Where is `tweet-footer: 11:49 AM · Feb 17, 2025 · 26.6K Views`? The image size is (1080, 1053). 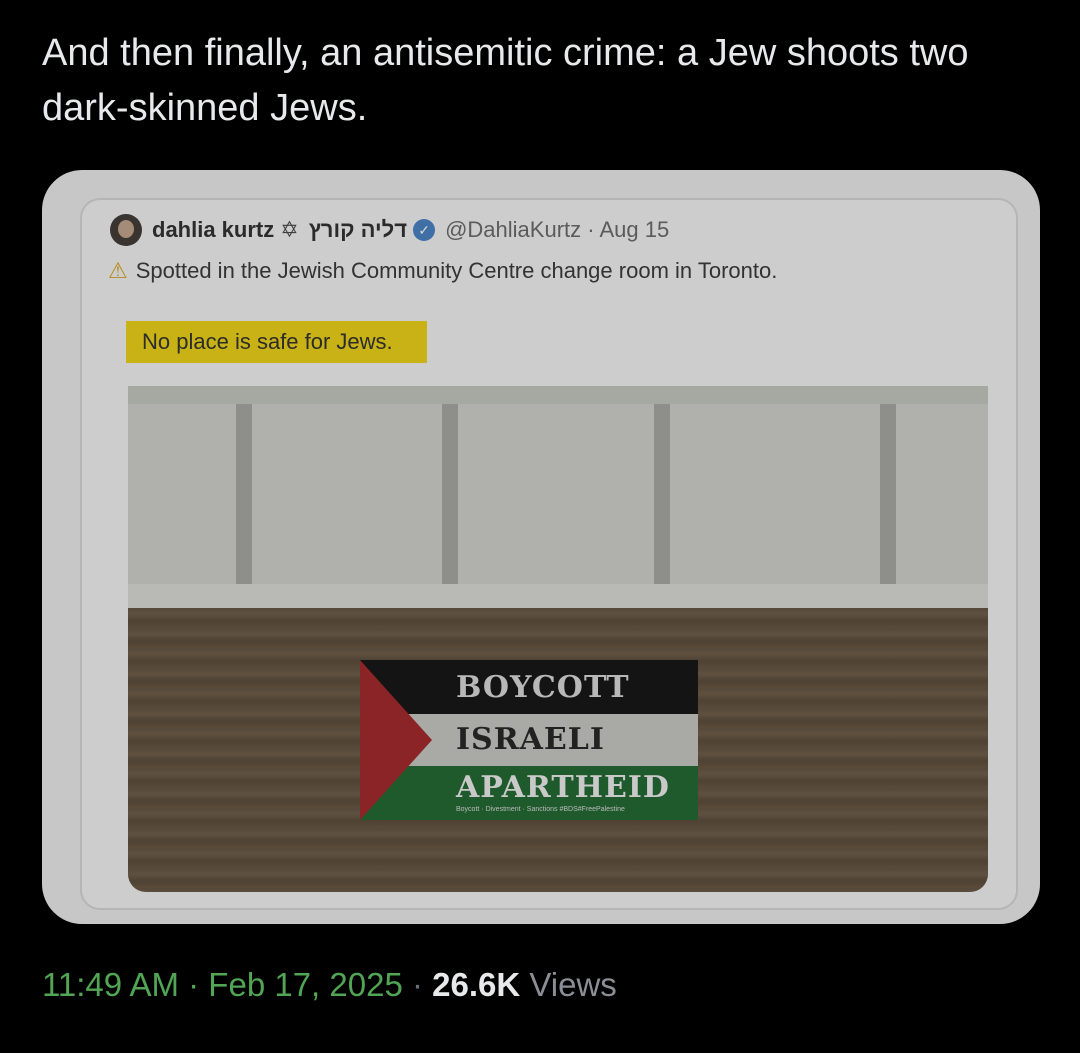
tweet-footer: 11:49 AM · Feb 17, 2025 · 26.6K Views is located at coordinates (329, 985).